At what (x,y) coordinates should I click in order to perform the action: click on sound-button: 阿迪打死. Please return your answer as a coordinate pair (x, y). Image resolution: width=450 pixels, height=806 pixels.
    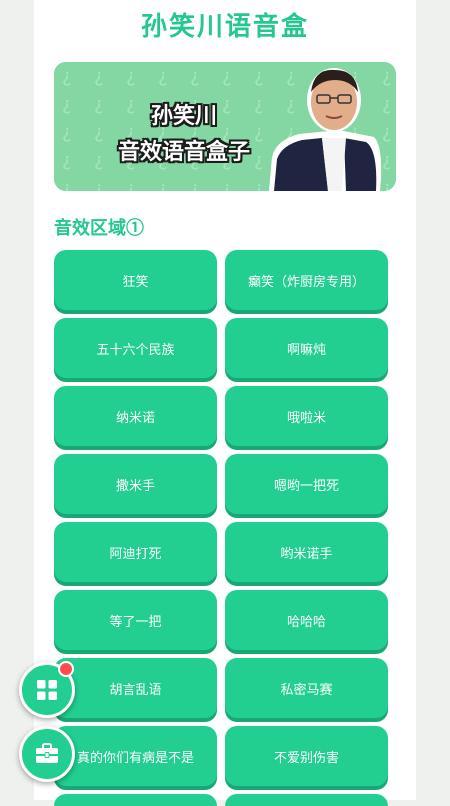
    Looking at the image, I should click on (135, 552).